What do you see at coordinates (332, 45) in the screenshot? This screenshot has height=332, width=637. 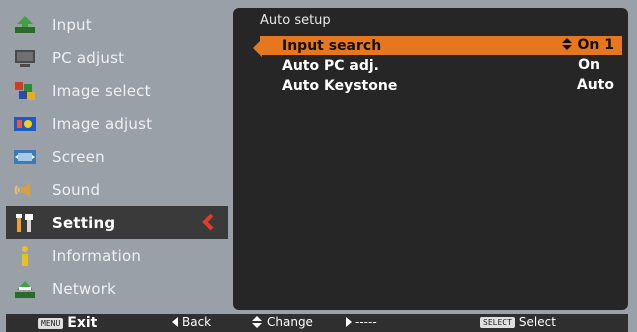 I see `row-label: Input search` at bounding box center [332, 45].